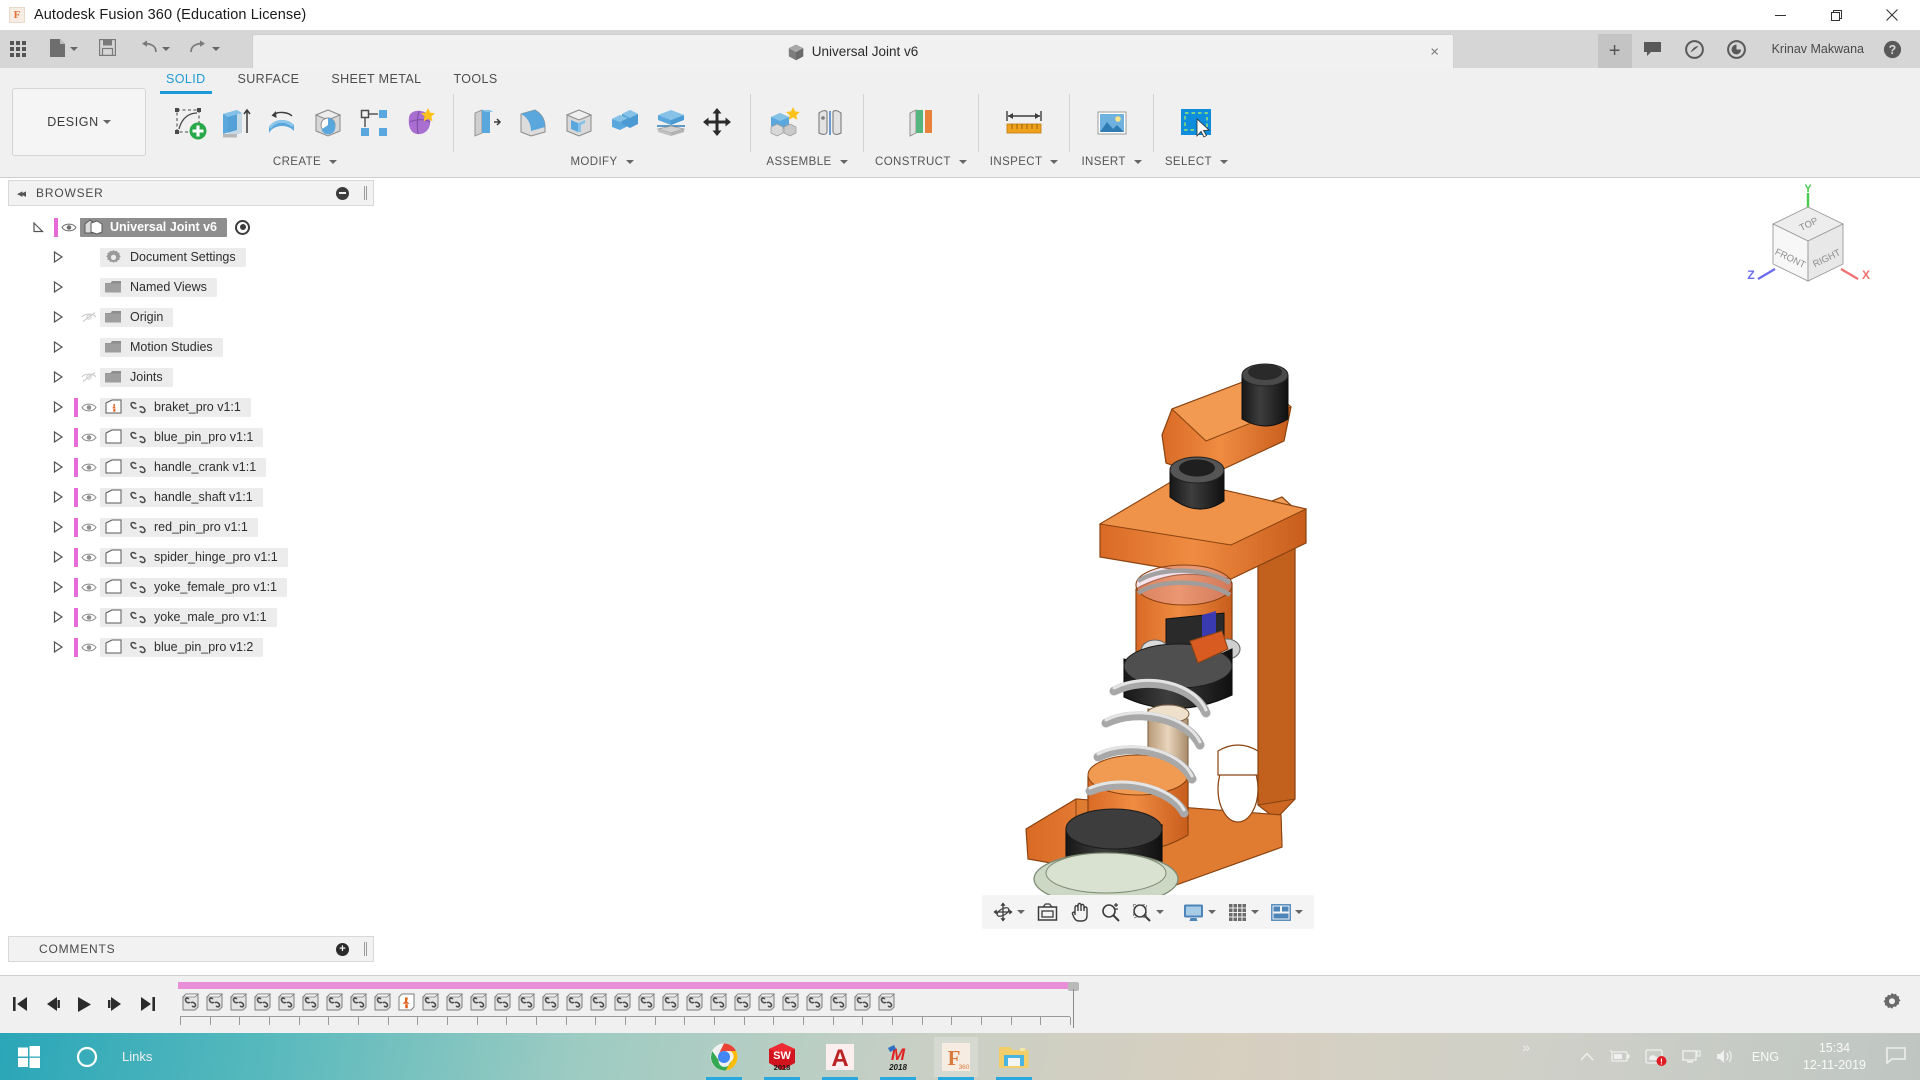 This screenshot has width=1920, height=1080. I want to click on tree-node-component: yoke_female_pro v1:1, so click(191, 587).